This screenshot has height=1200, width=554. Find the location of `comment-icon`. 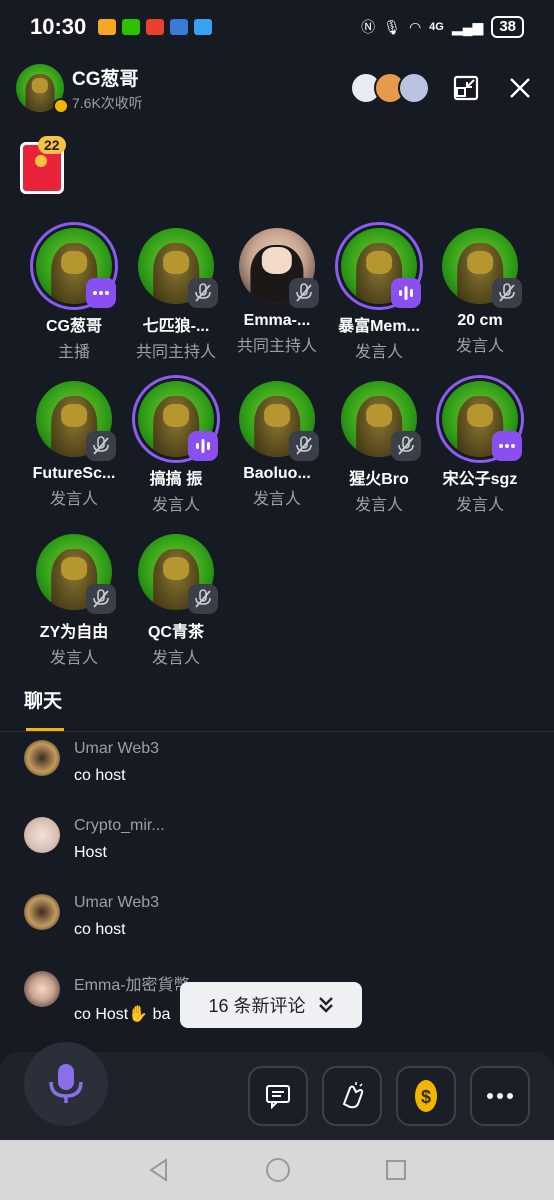

comment-icon is located at coordinates (278, 1097).